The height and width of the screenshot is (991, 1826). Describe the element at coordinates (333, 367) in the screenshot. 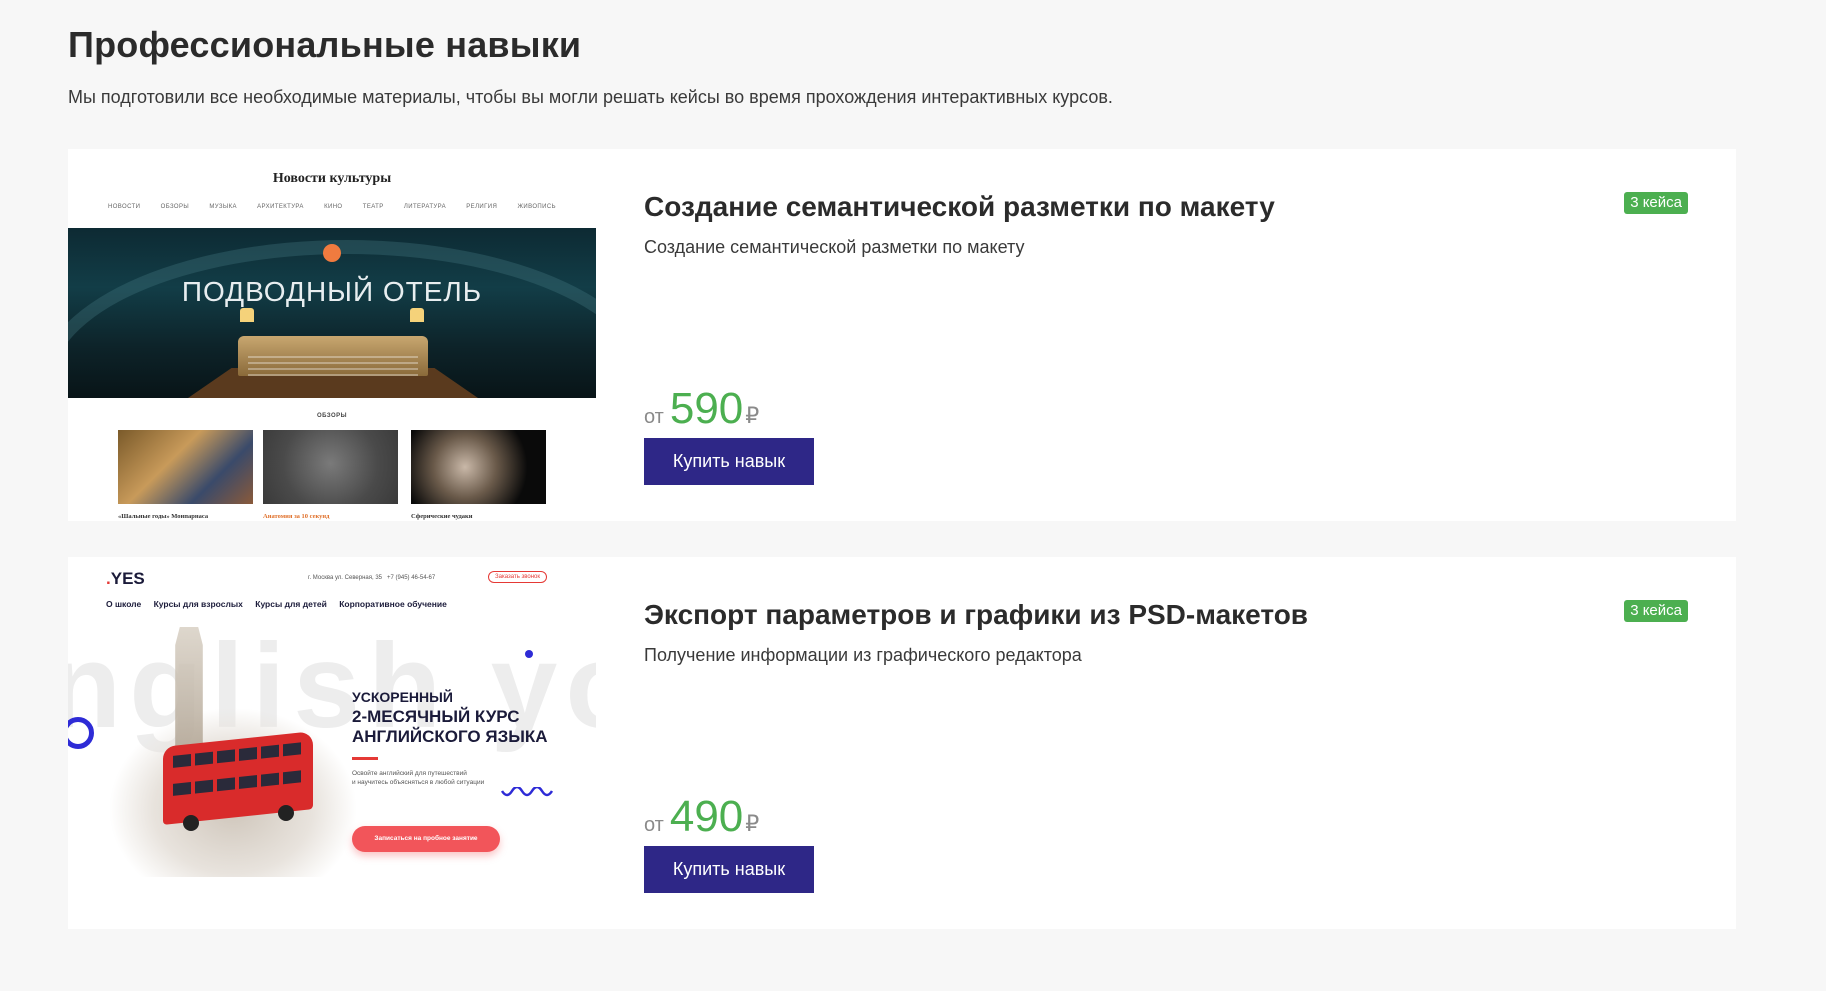

I see `hero-caption-lines` at that location.